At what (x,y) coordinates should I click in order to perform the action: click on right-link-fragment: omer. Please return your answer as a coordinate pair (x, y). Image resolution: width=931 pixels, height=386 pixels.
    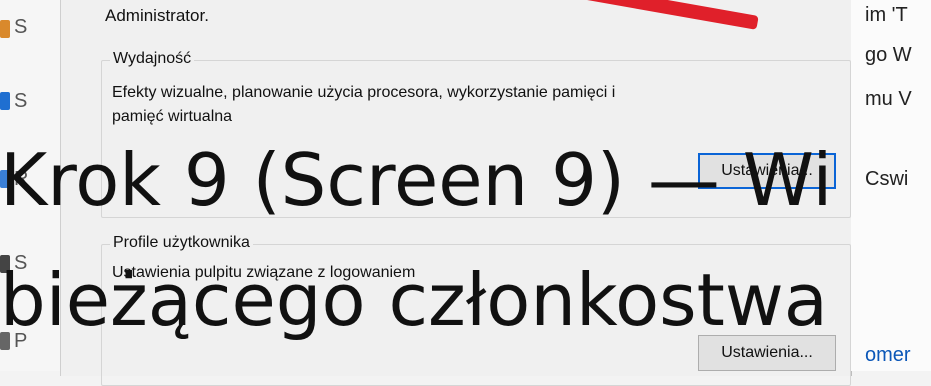
    Looking at the image, I should click on (888, 355).